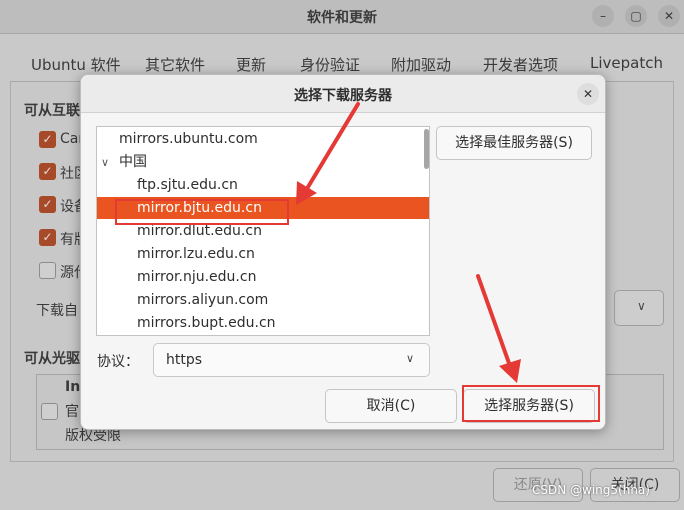 The image size is (684, 510). I want to click on tab-other-software: 其它软件, so click(175, 64).